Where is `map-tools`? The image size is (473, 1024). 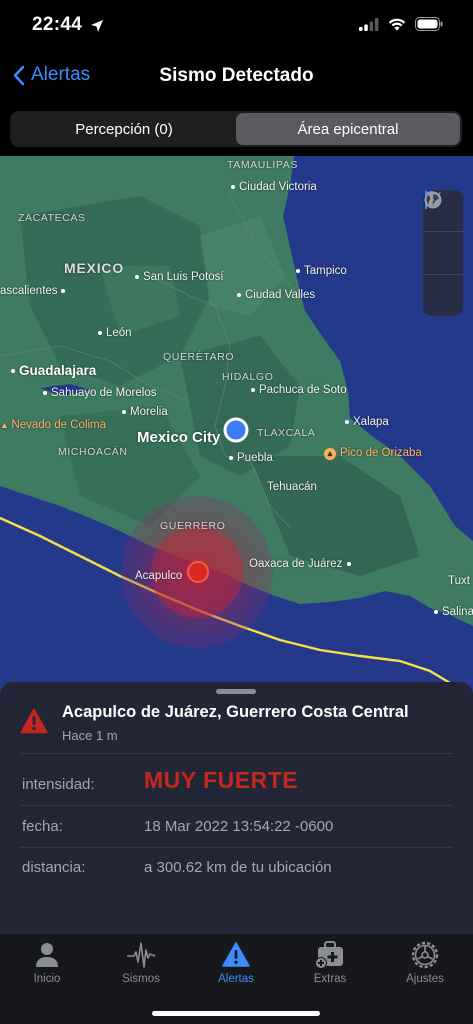
map-tools is located at coordinates (443, 253).